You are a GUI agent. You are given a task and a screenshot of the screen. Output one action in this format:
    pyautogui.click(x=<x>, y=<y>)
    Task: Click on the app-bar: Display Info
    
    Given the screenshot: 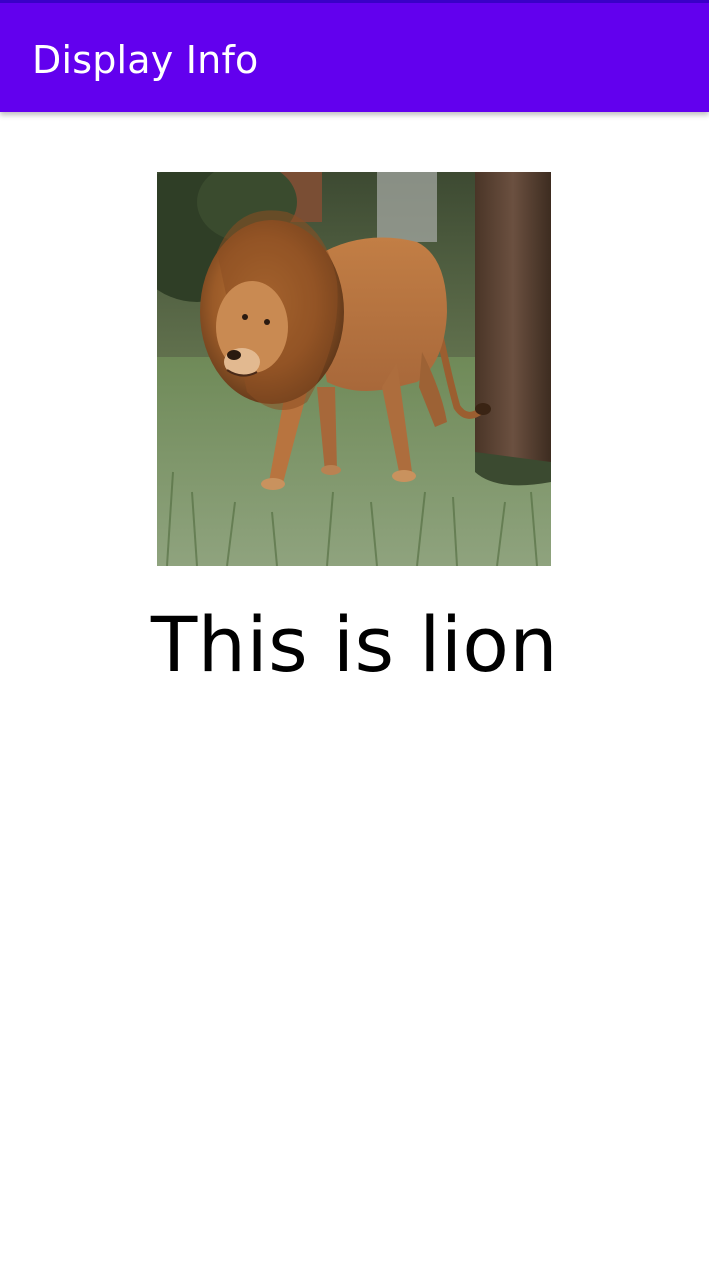 What is the action you would take?
    pyautogui.click(x=354, y=56)
    